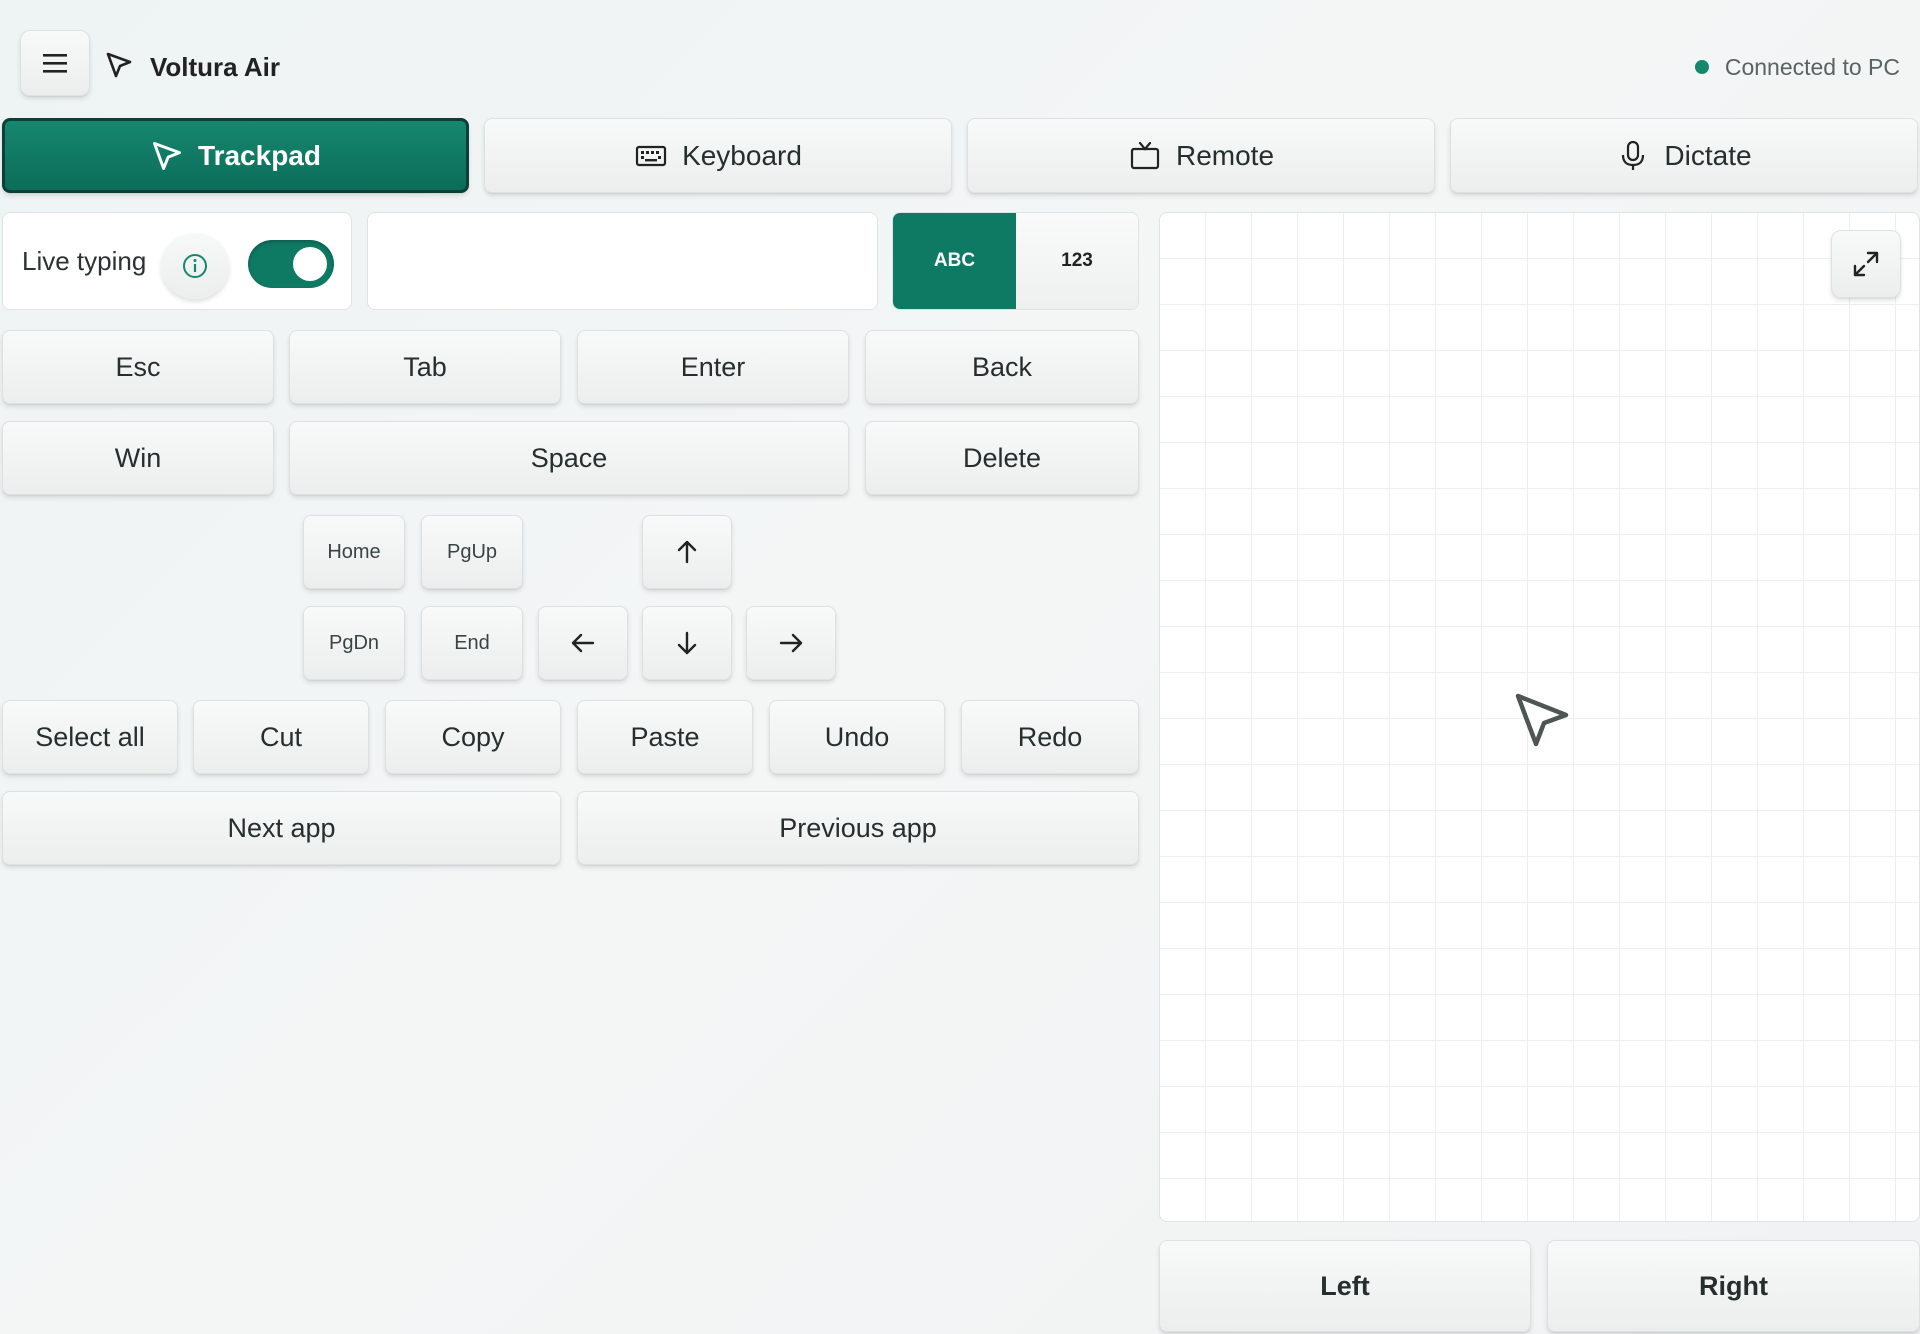 This screenshot has height=1334, width=1920. What do you see at coordinates (858, 828) in the screenshot?
I see `previous-app-key: Previous app` at bounding box center [858, 828].